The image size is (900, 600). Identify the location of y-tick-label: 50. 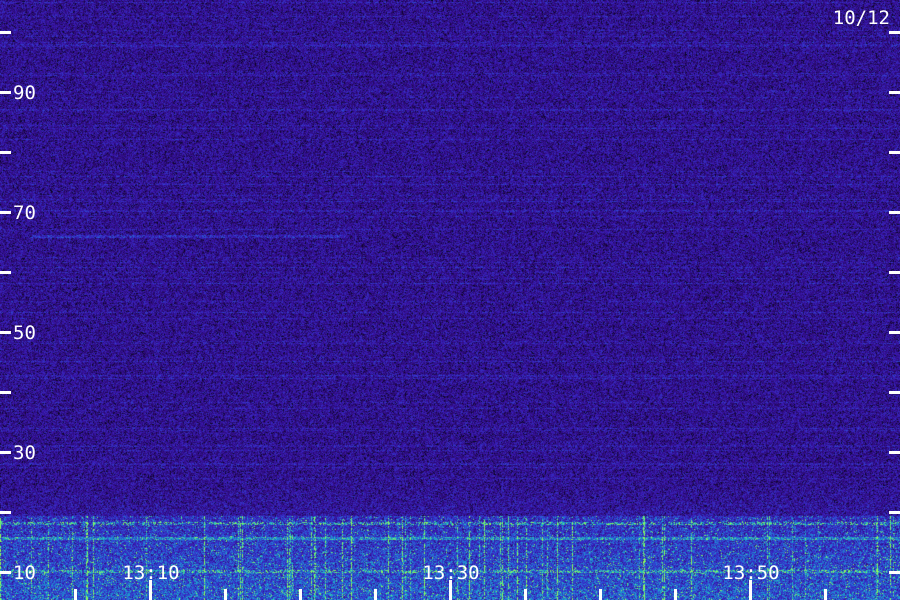
(24, 333).